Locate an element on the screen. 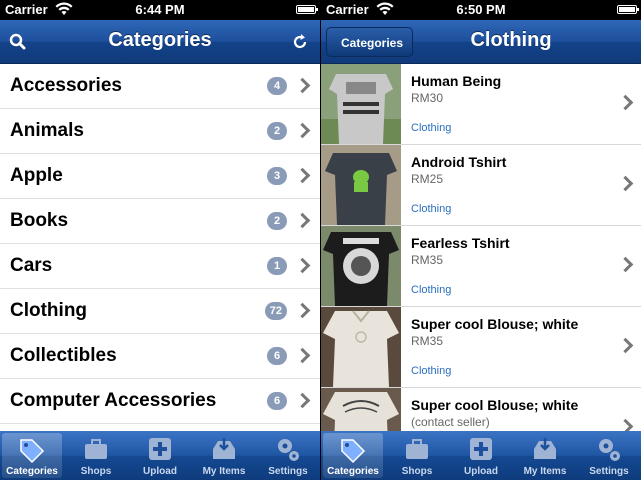  category-label: Computer Accessories is located at coordinates (113, 400).